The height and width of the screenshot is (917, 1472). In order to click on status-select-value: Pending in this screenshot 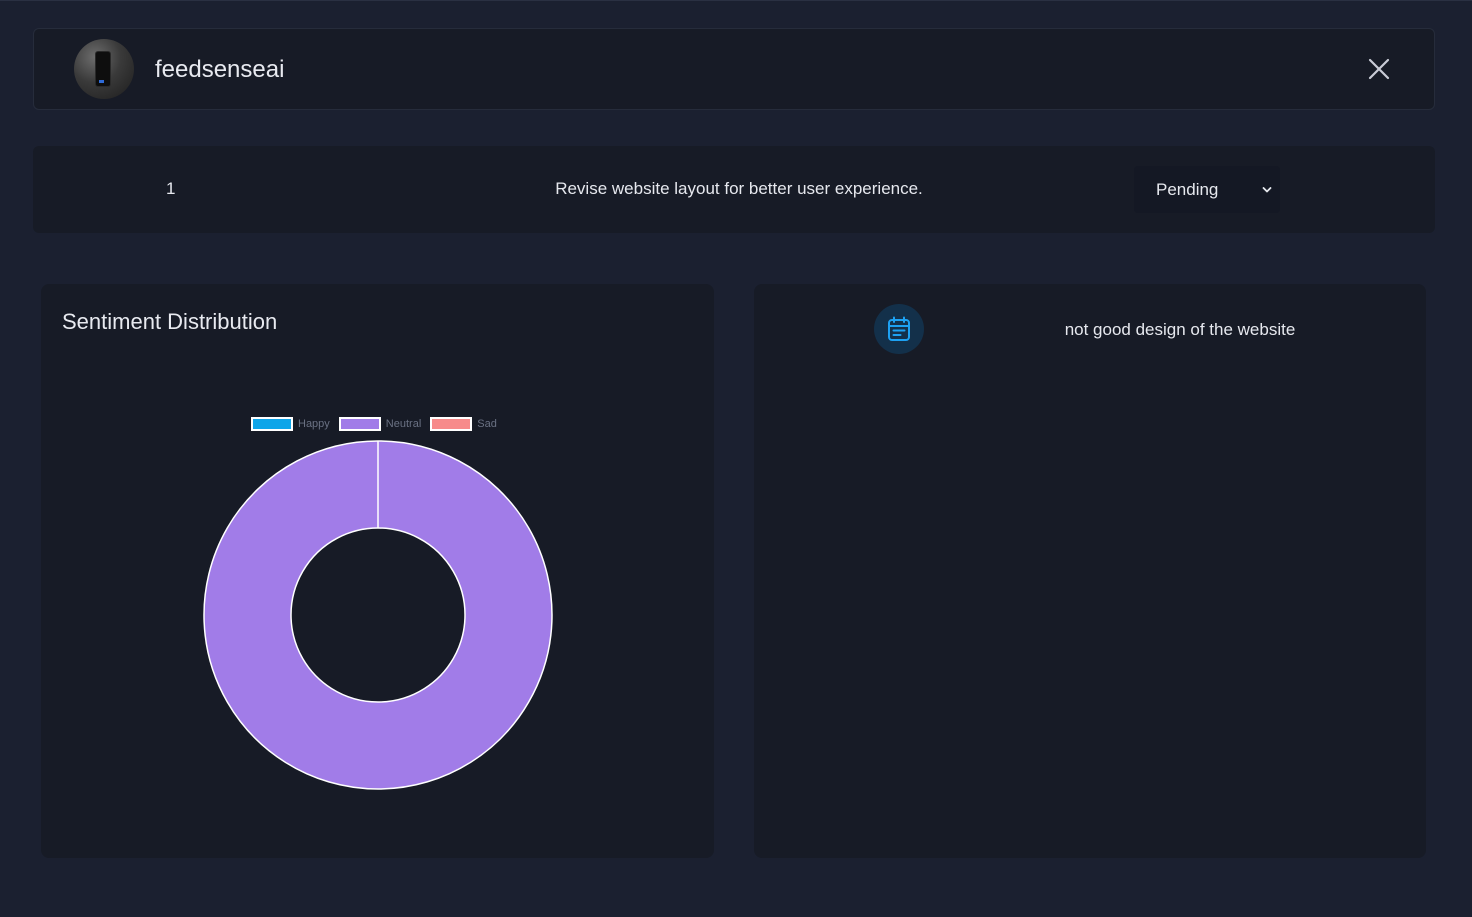, I will do `click(1187, 189)`.